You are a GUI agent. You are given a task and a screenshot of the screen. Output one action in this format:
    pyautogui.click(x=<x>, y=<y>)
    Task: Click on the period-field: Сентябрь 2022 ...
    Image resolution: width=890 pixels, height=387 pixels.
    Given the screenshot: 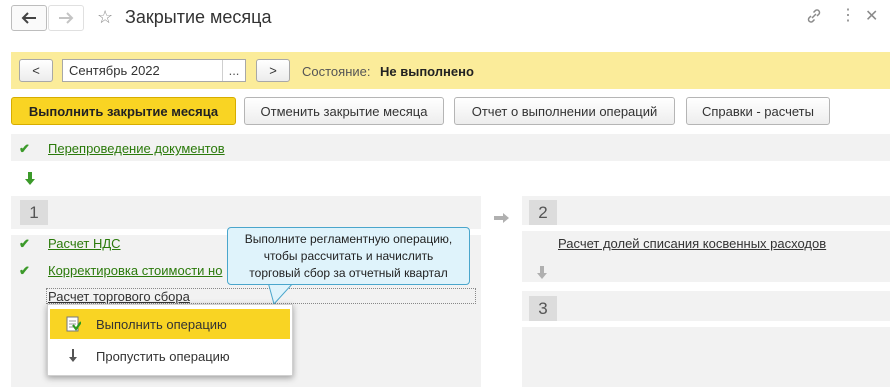 What is the action you would take?
    pyautogui.click(x=154, y=70)
    